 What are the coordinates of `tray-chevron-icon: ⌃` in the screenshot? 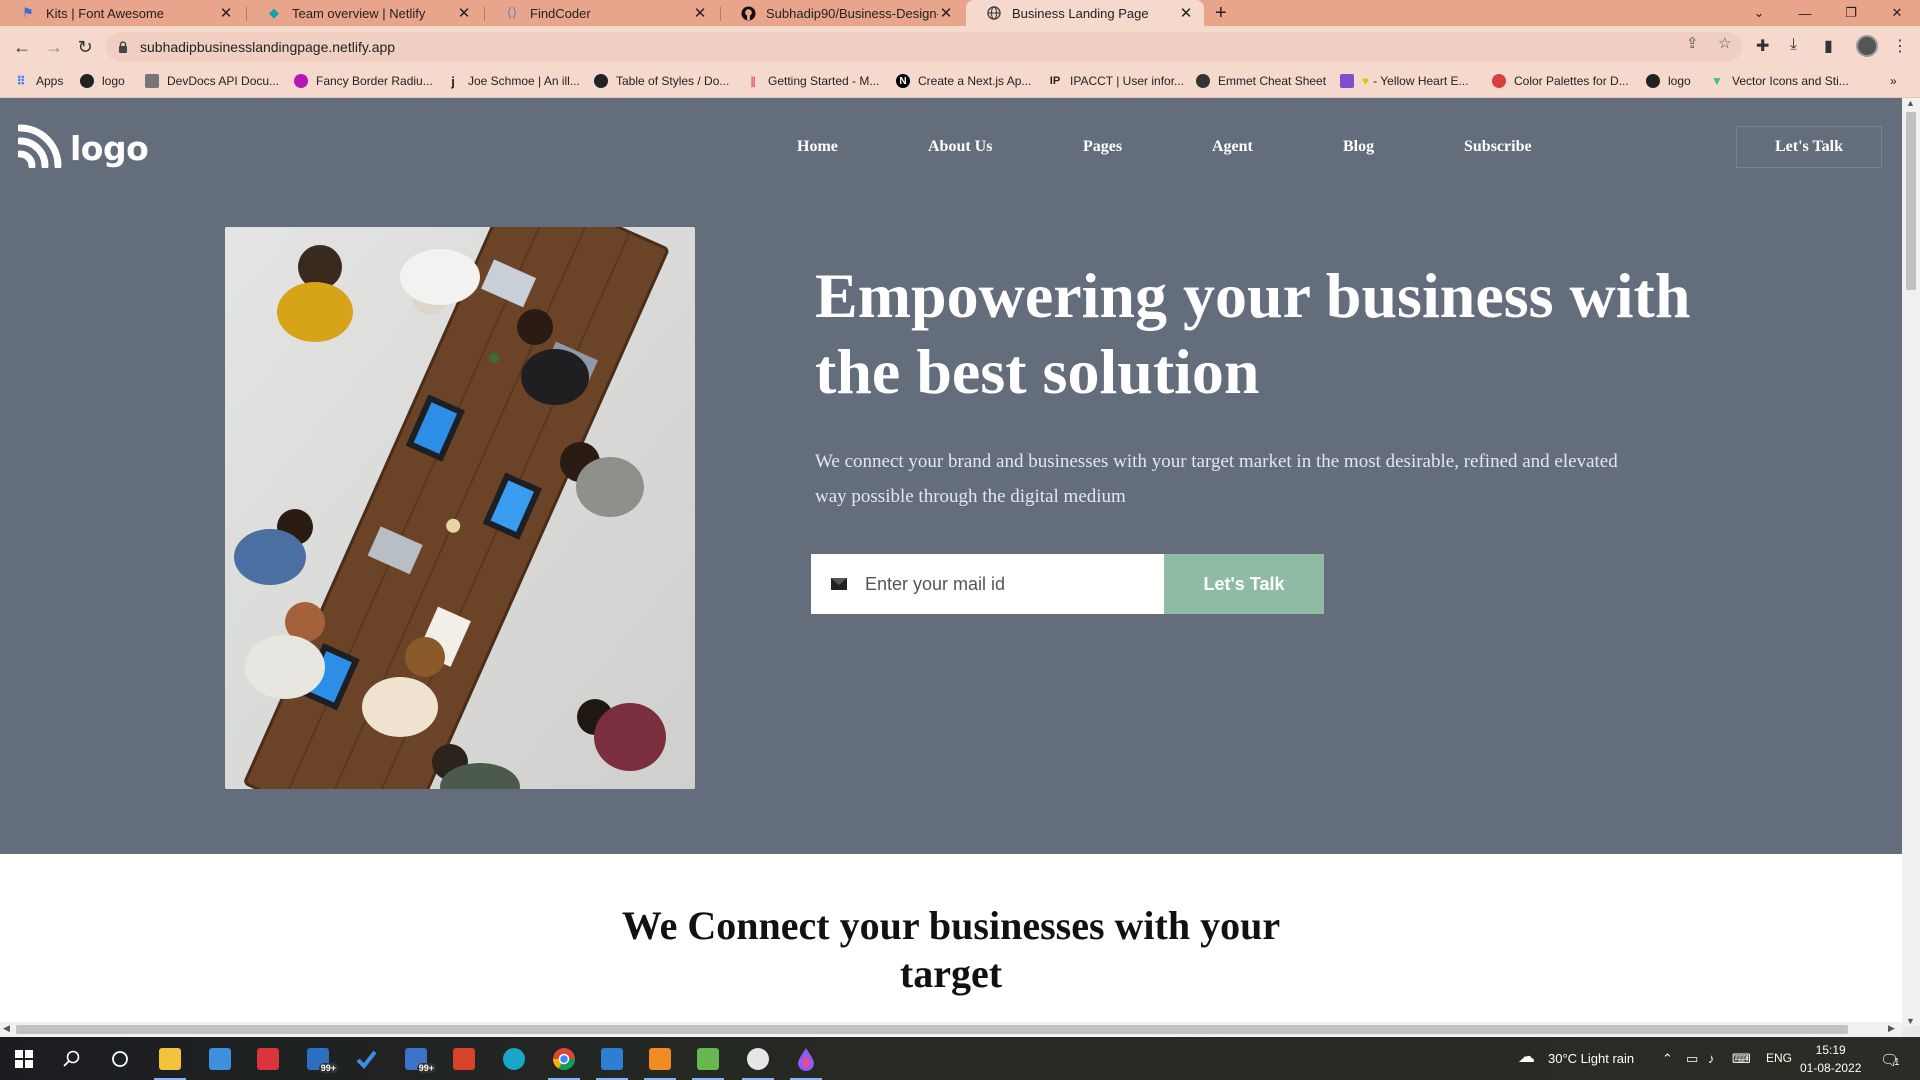 It's located at (1667, 1059).